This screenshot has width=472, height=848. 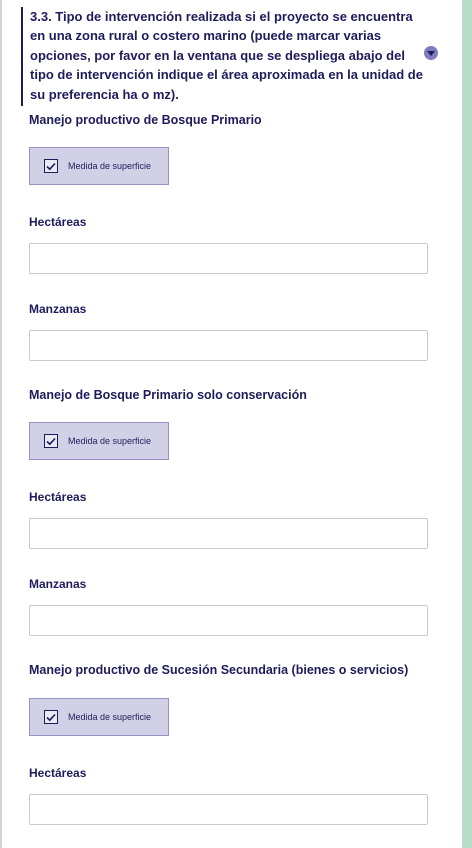 I want to click on measure-checkbox-2: Medida de superficie, so click(x=99, y=441).